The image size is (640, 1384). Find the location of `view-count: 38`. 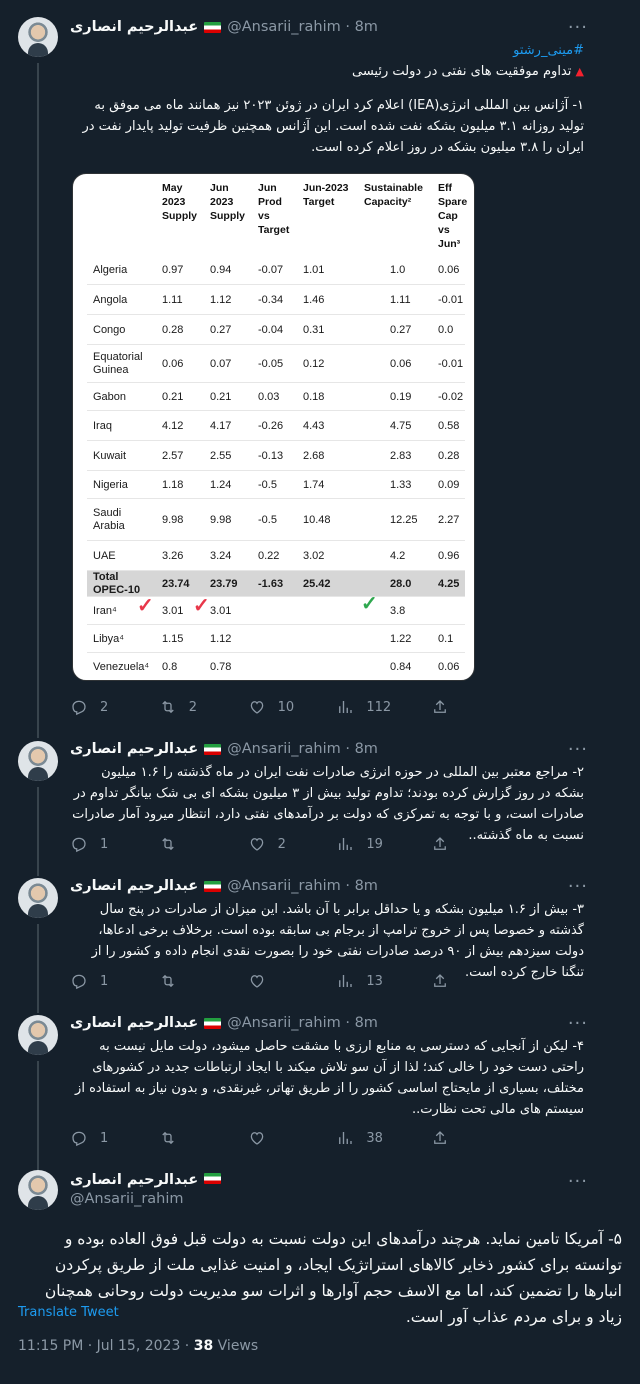

view-count: 38 is located at coordinates (374, 1138).